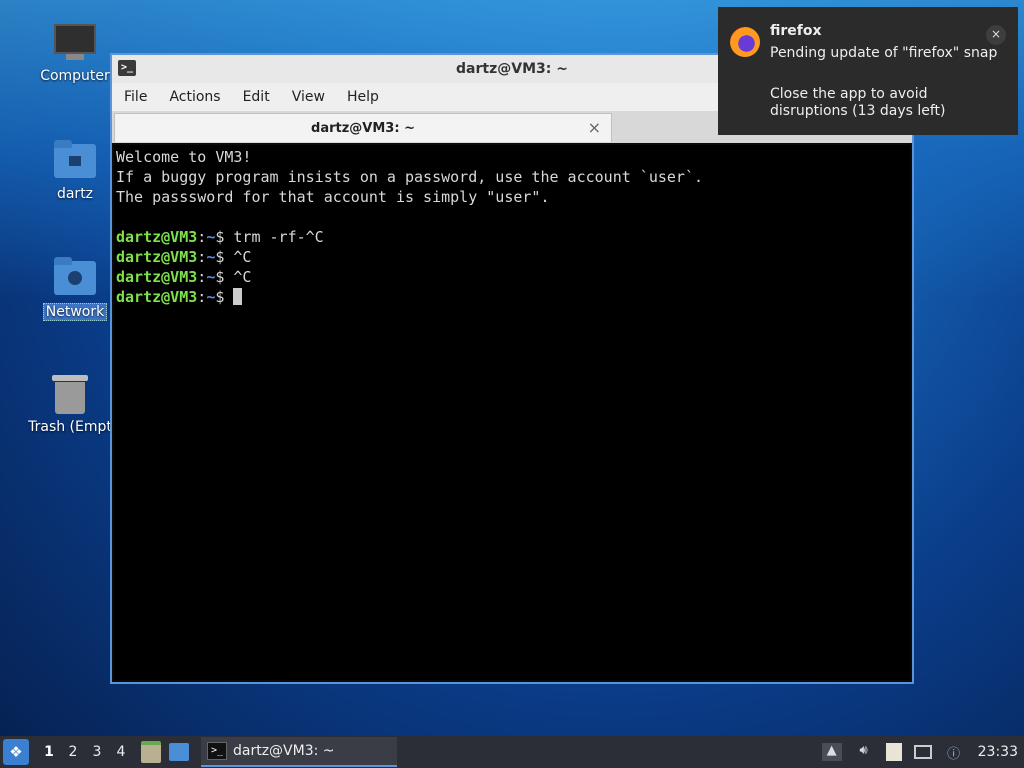 The image size is (1024, 768). Describe the element at coordinates (75, 194) in the screenshot. I see `desktop-icon-label: dartz` at that location.